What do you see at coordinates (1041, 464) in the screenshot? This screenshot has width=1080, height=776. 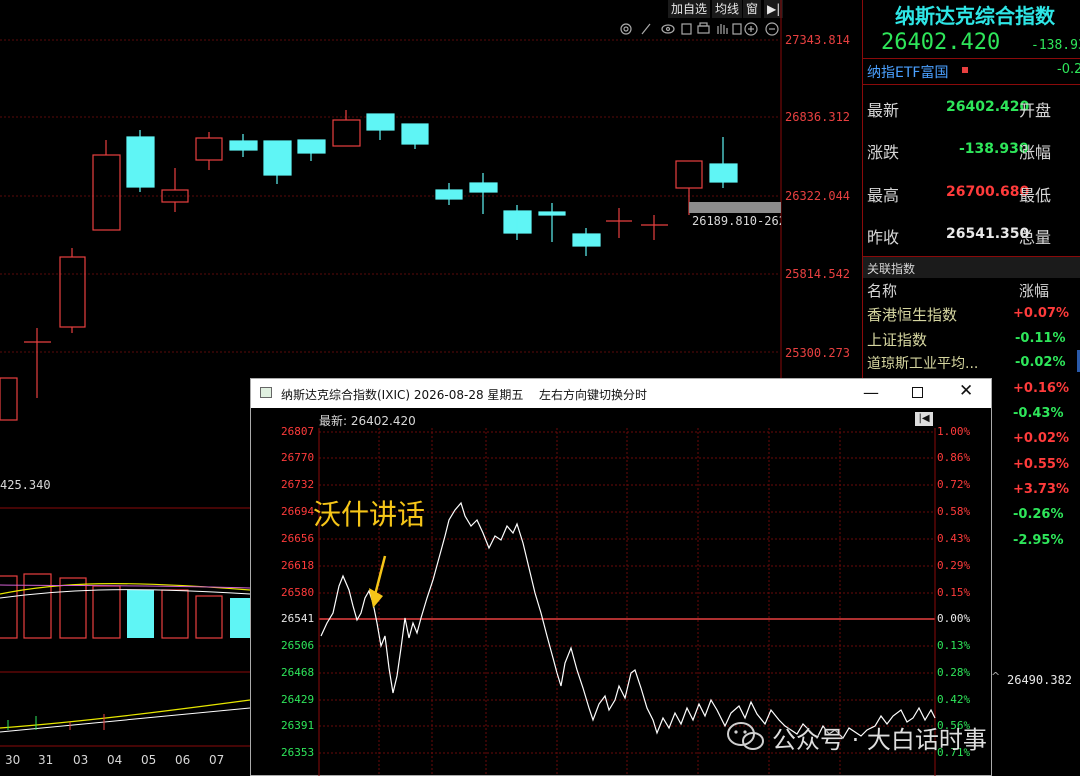 I see `related-item-change: +0.55%` at bounding box center [1041, 464].